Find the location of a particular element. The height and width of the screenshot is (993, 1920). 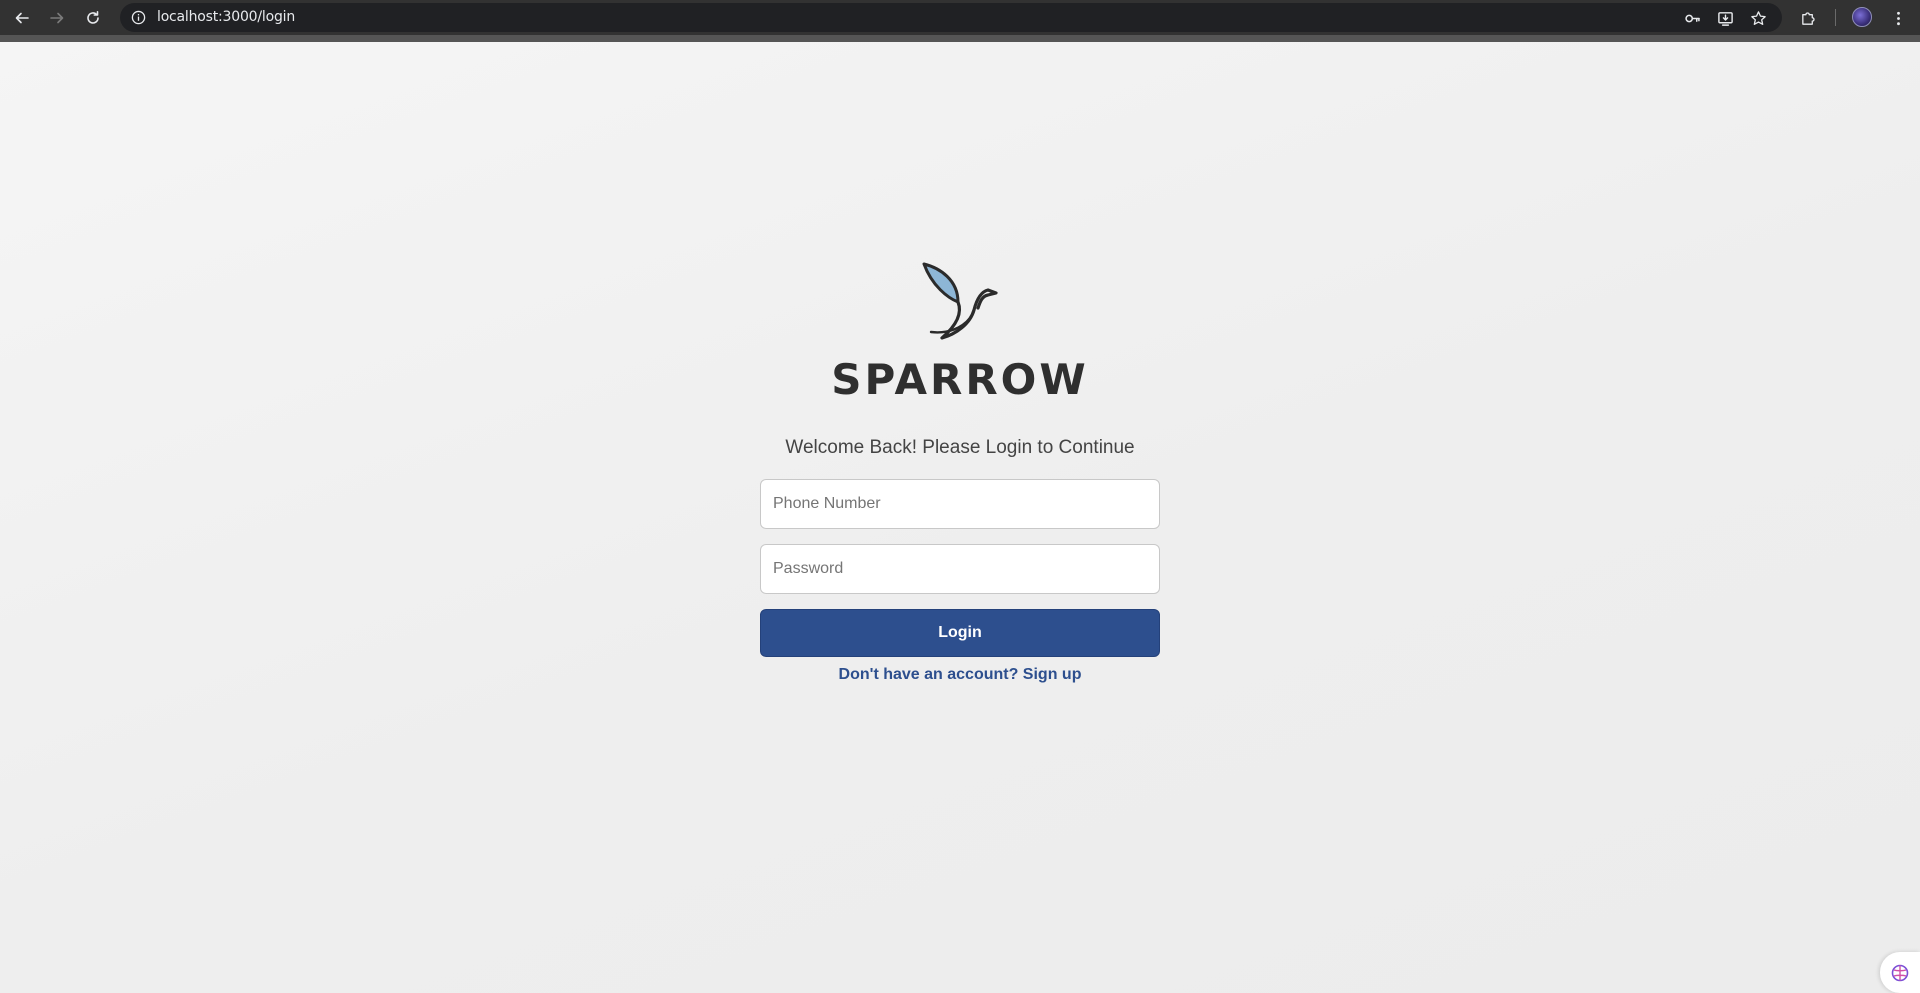

more-vert-icon is located at coordinates (1898, 18).